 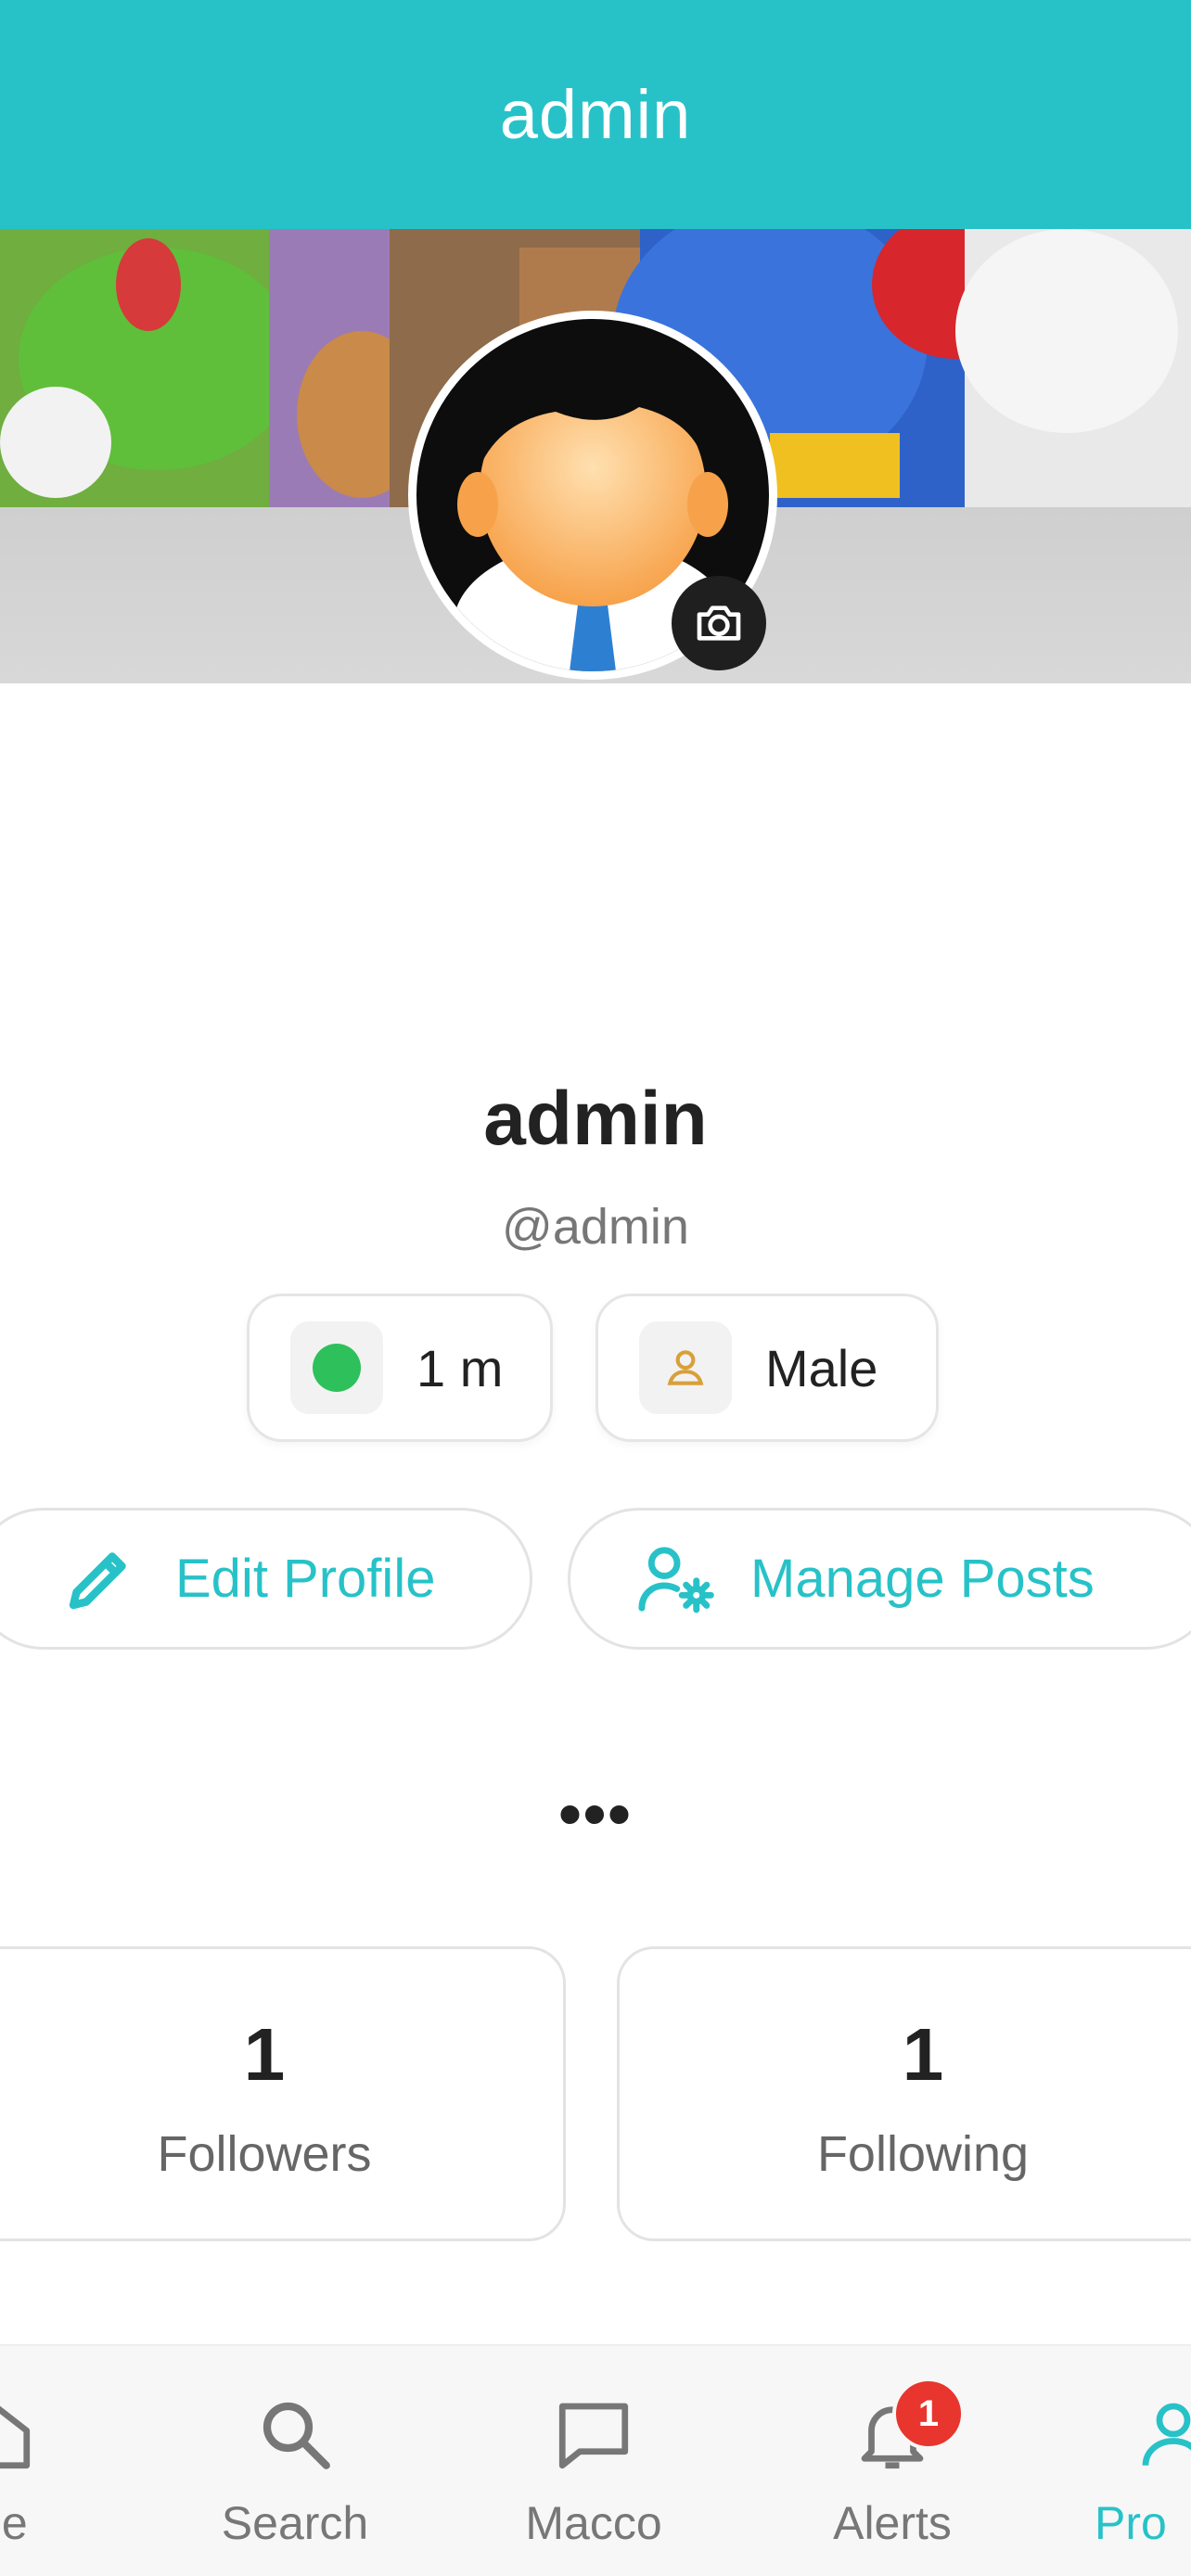 I want to click on header-title: admin, so click(x=595, y=115).